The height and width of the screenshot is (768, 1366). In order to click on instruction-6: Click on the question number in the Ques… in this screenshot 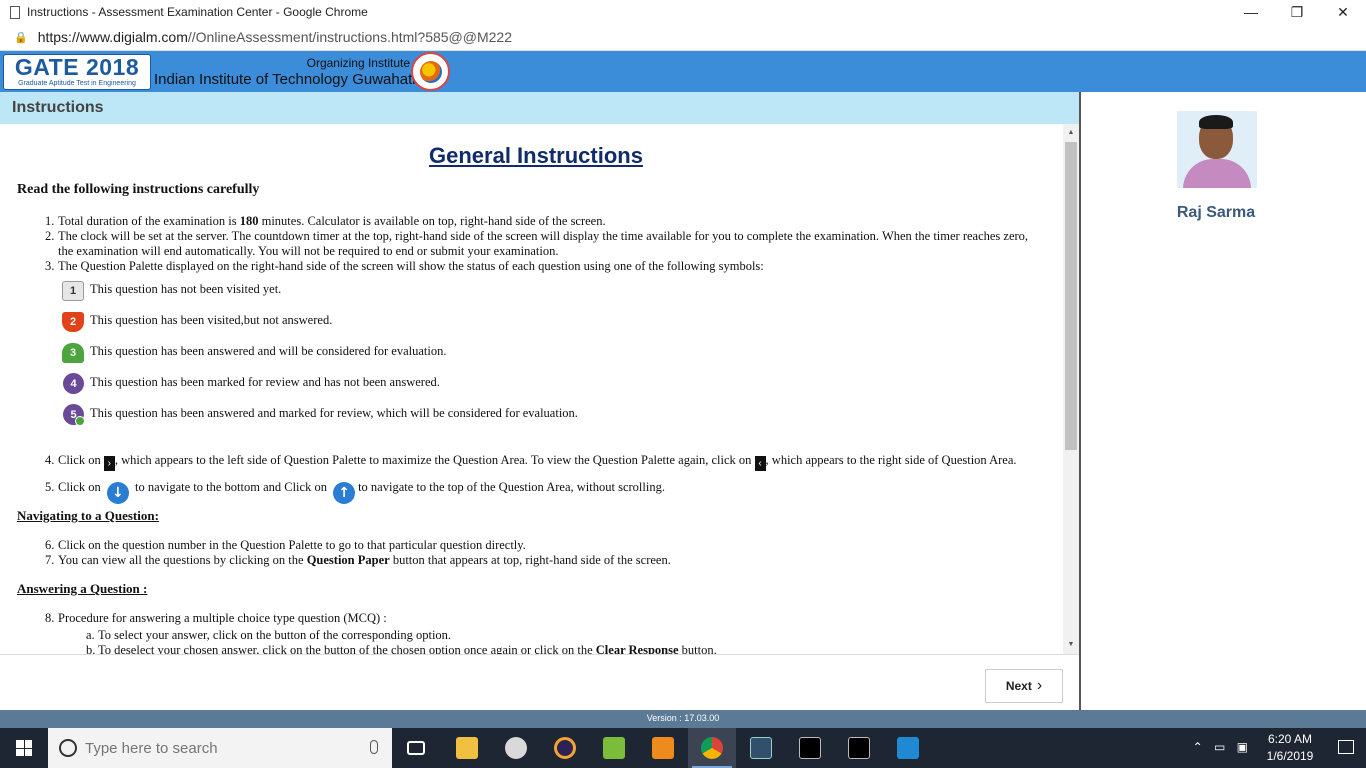, I will do `click(292, 545)`.